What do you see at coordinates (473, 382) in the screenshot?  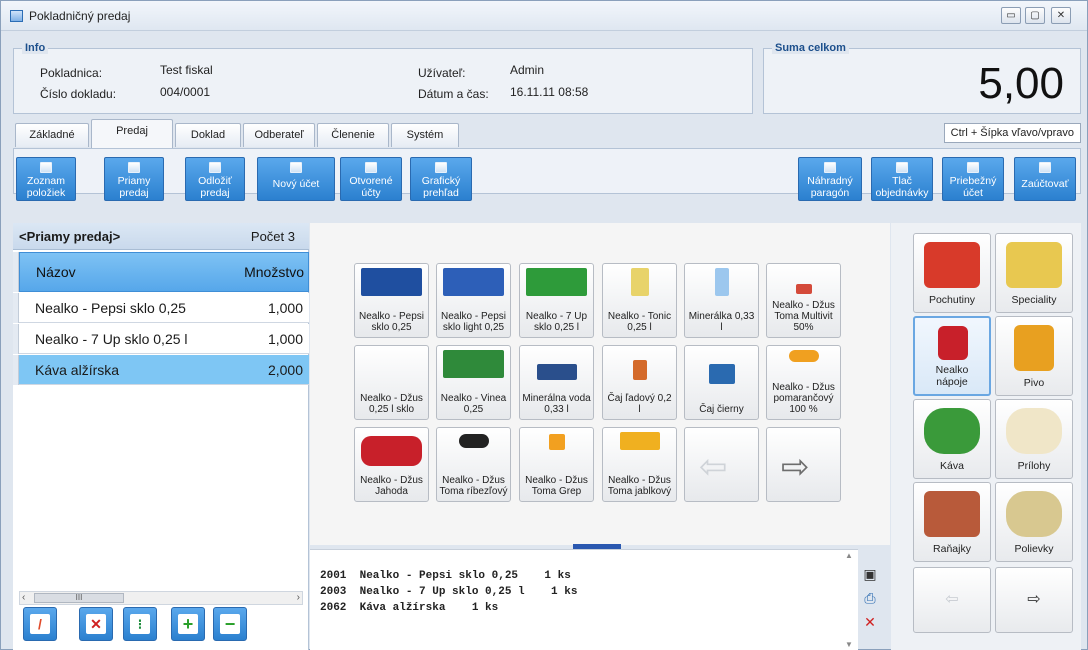 I see `product-button-vinea: Nealko - Vinea 0,25` at bounding box center [473, 382].